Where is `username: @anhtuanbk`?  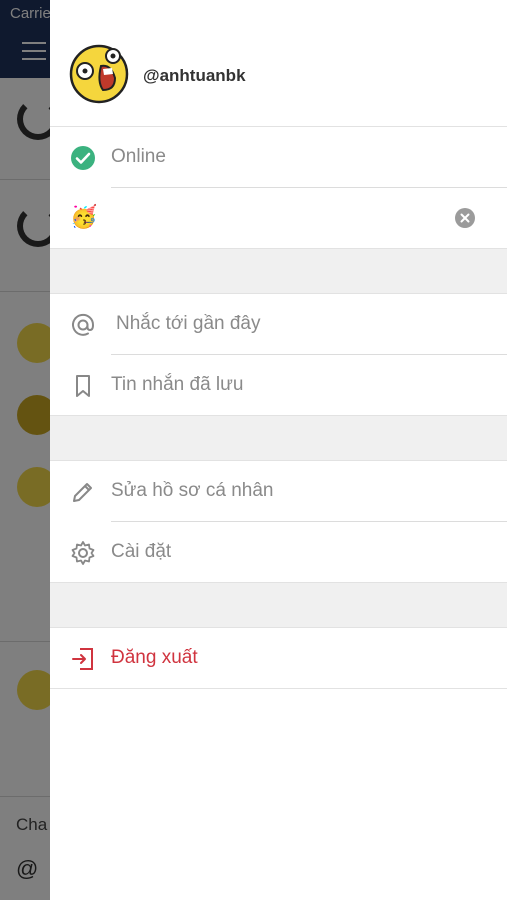 username: @anhtuanbk is located at coordinates (194, 75).